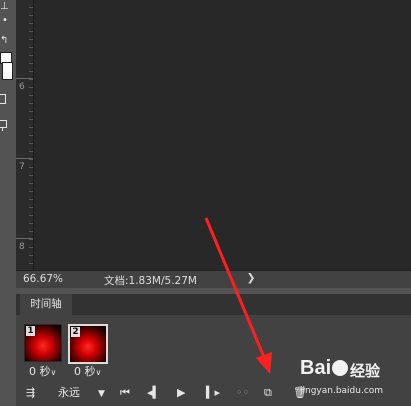 The width and height of the screenshot is (411, 406). What do you see at coordinates (125, 393) in the screenshot?
I see `first-frame-icon: ⏮` at bounding box center [125, 393].